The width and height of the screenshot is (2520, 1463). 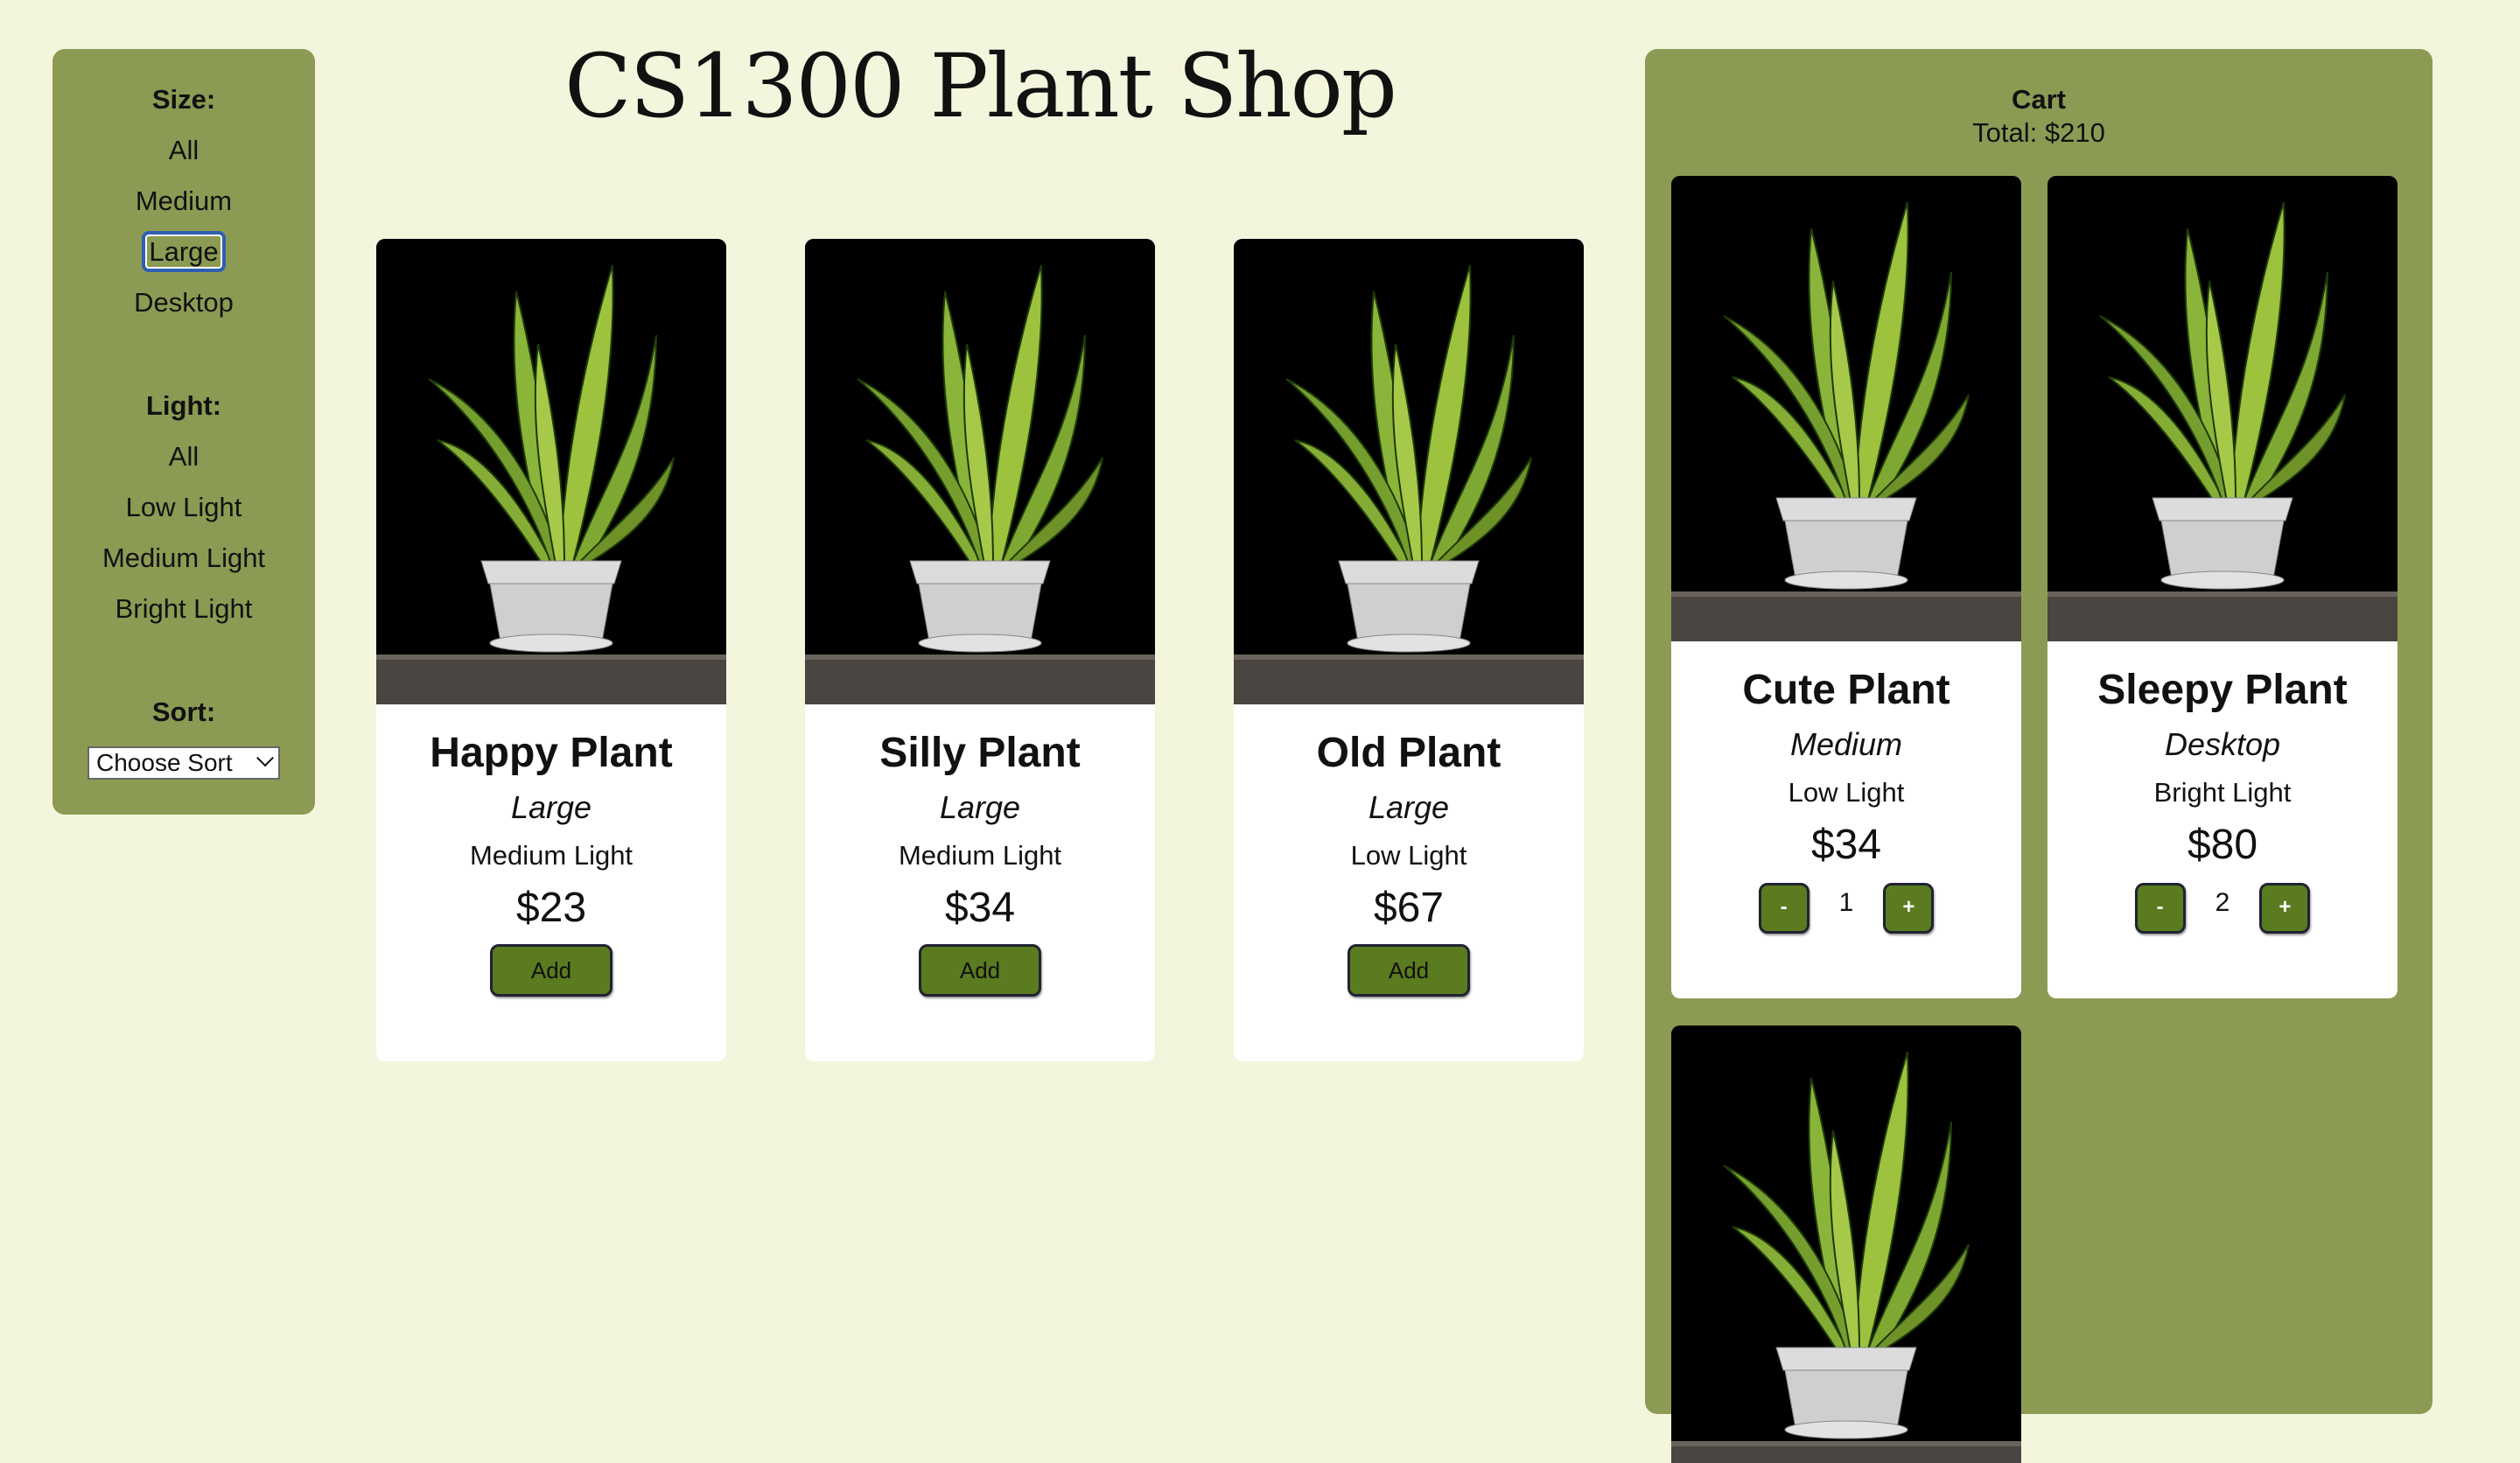 I want to click on cart-item-card: Cute Plant Medium Low Light $34 - 1 +, so click(x=1846, y=587).